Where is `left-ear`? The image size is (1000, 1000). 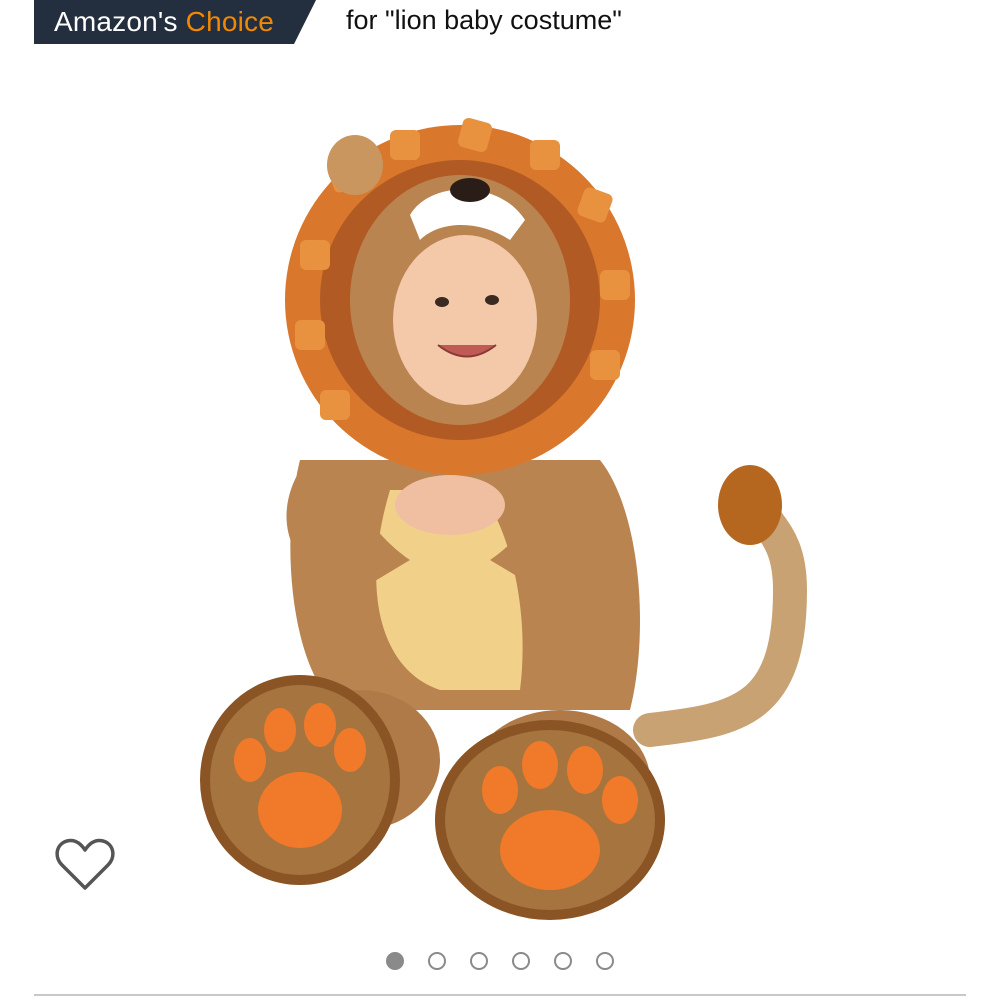 left-ear is located at coordinates (355, 165).